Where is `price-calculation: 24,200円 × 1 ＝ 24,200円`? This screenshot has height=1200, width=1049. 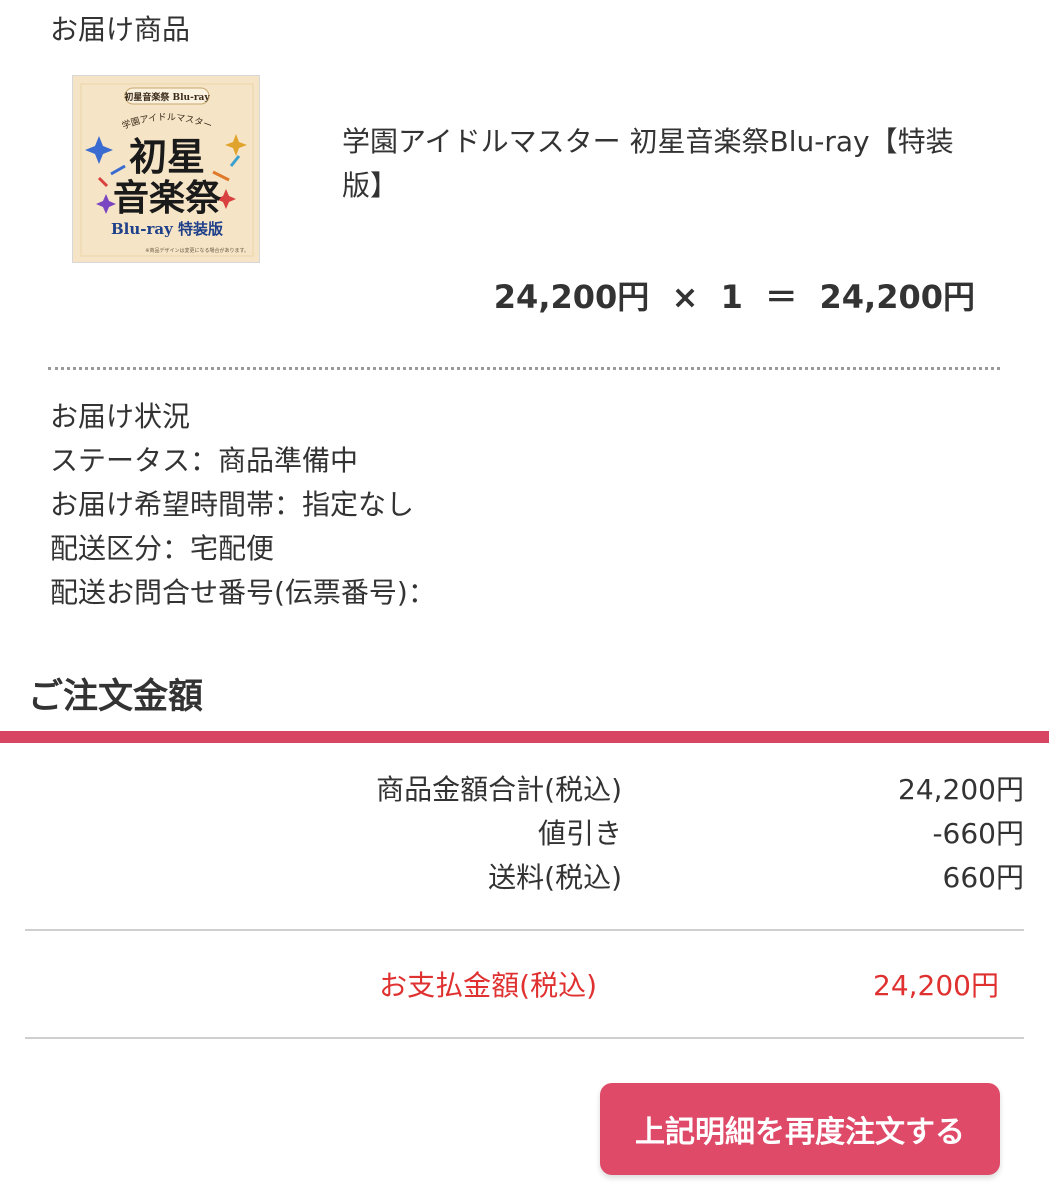 price-calculation: 24,200円 × 1 ＝ 24,200円 is located at coordinates (734, 297).